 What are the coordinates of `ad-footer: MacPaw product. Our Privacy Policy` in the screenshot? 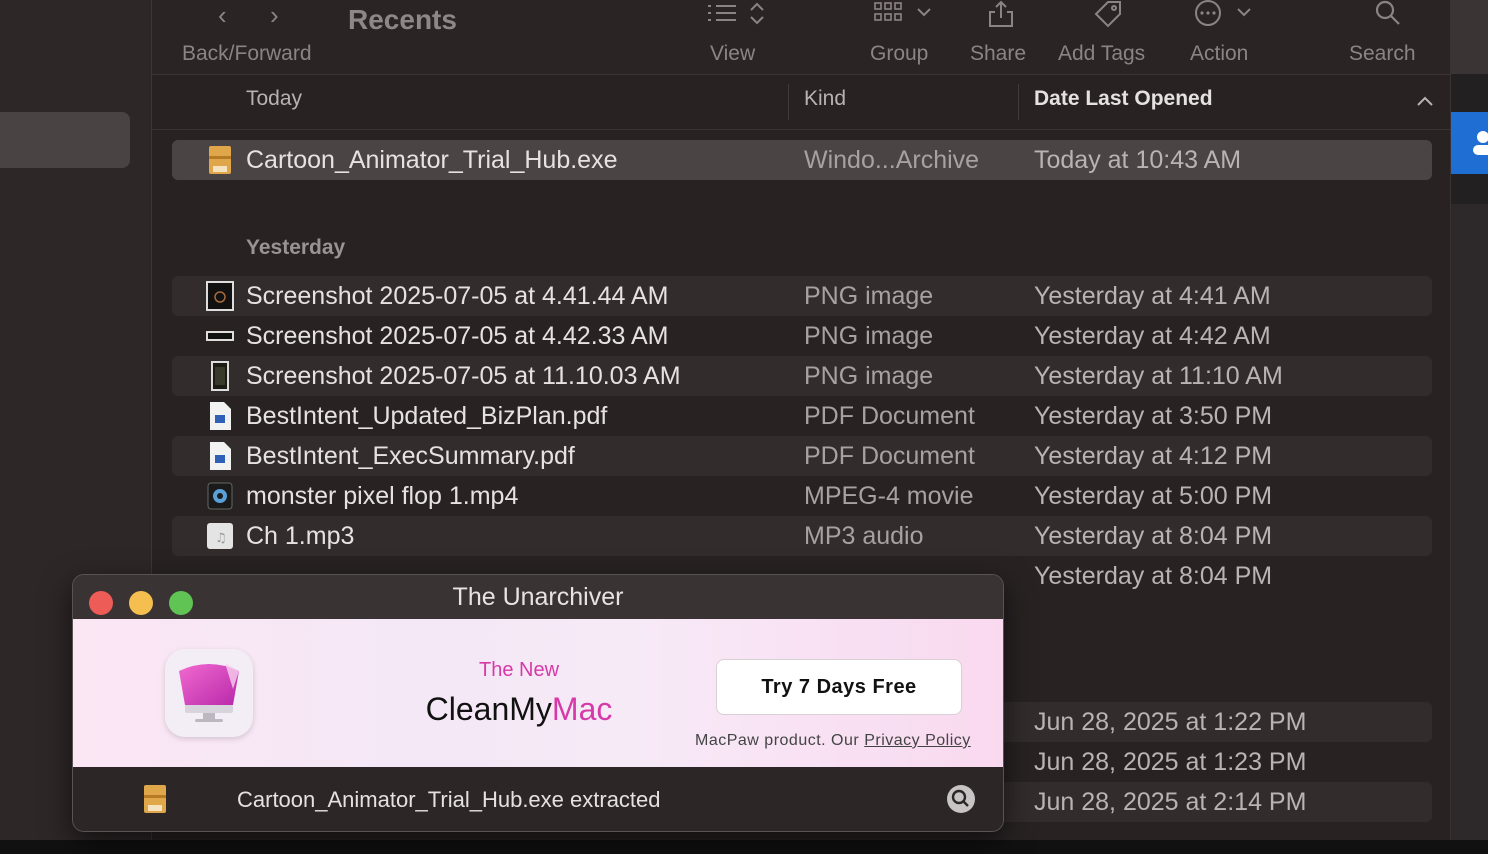 It's located at (833, 741).